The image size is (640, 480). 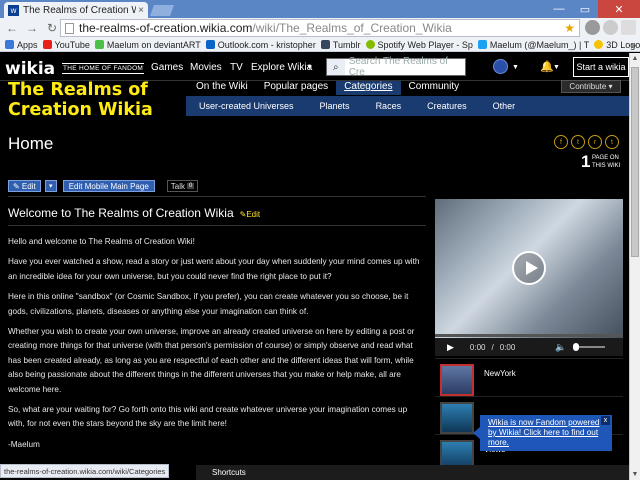 I want to click on nav-explore-wikia: Explore Wikia, so click(x=281, y=67).